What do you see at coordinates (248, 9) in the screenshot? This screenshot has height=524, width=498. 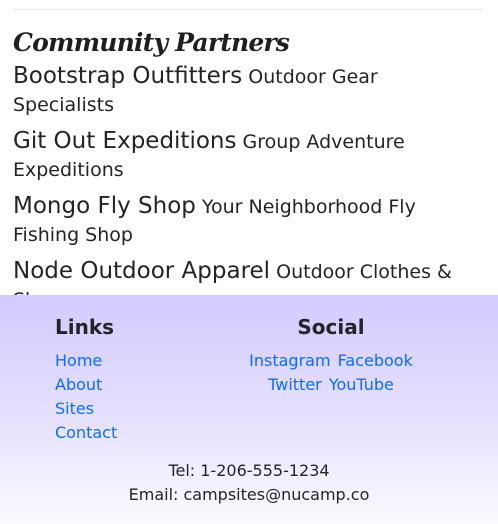 I see `section-divider` at bounding box center [248, 9].